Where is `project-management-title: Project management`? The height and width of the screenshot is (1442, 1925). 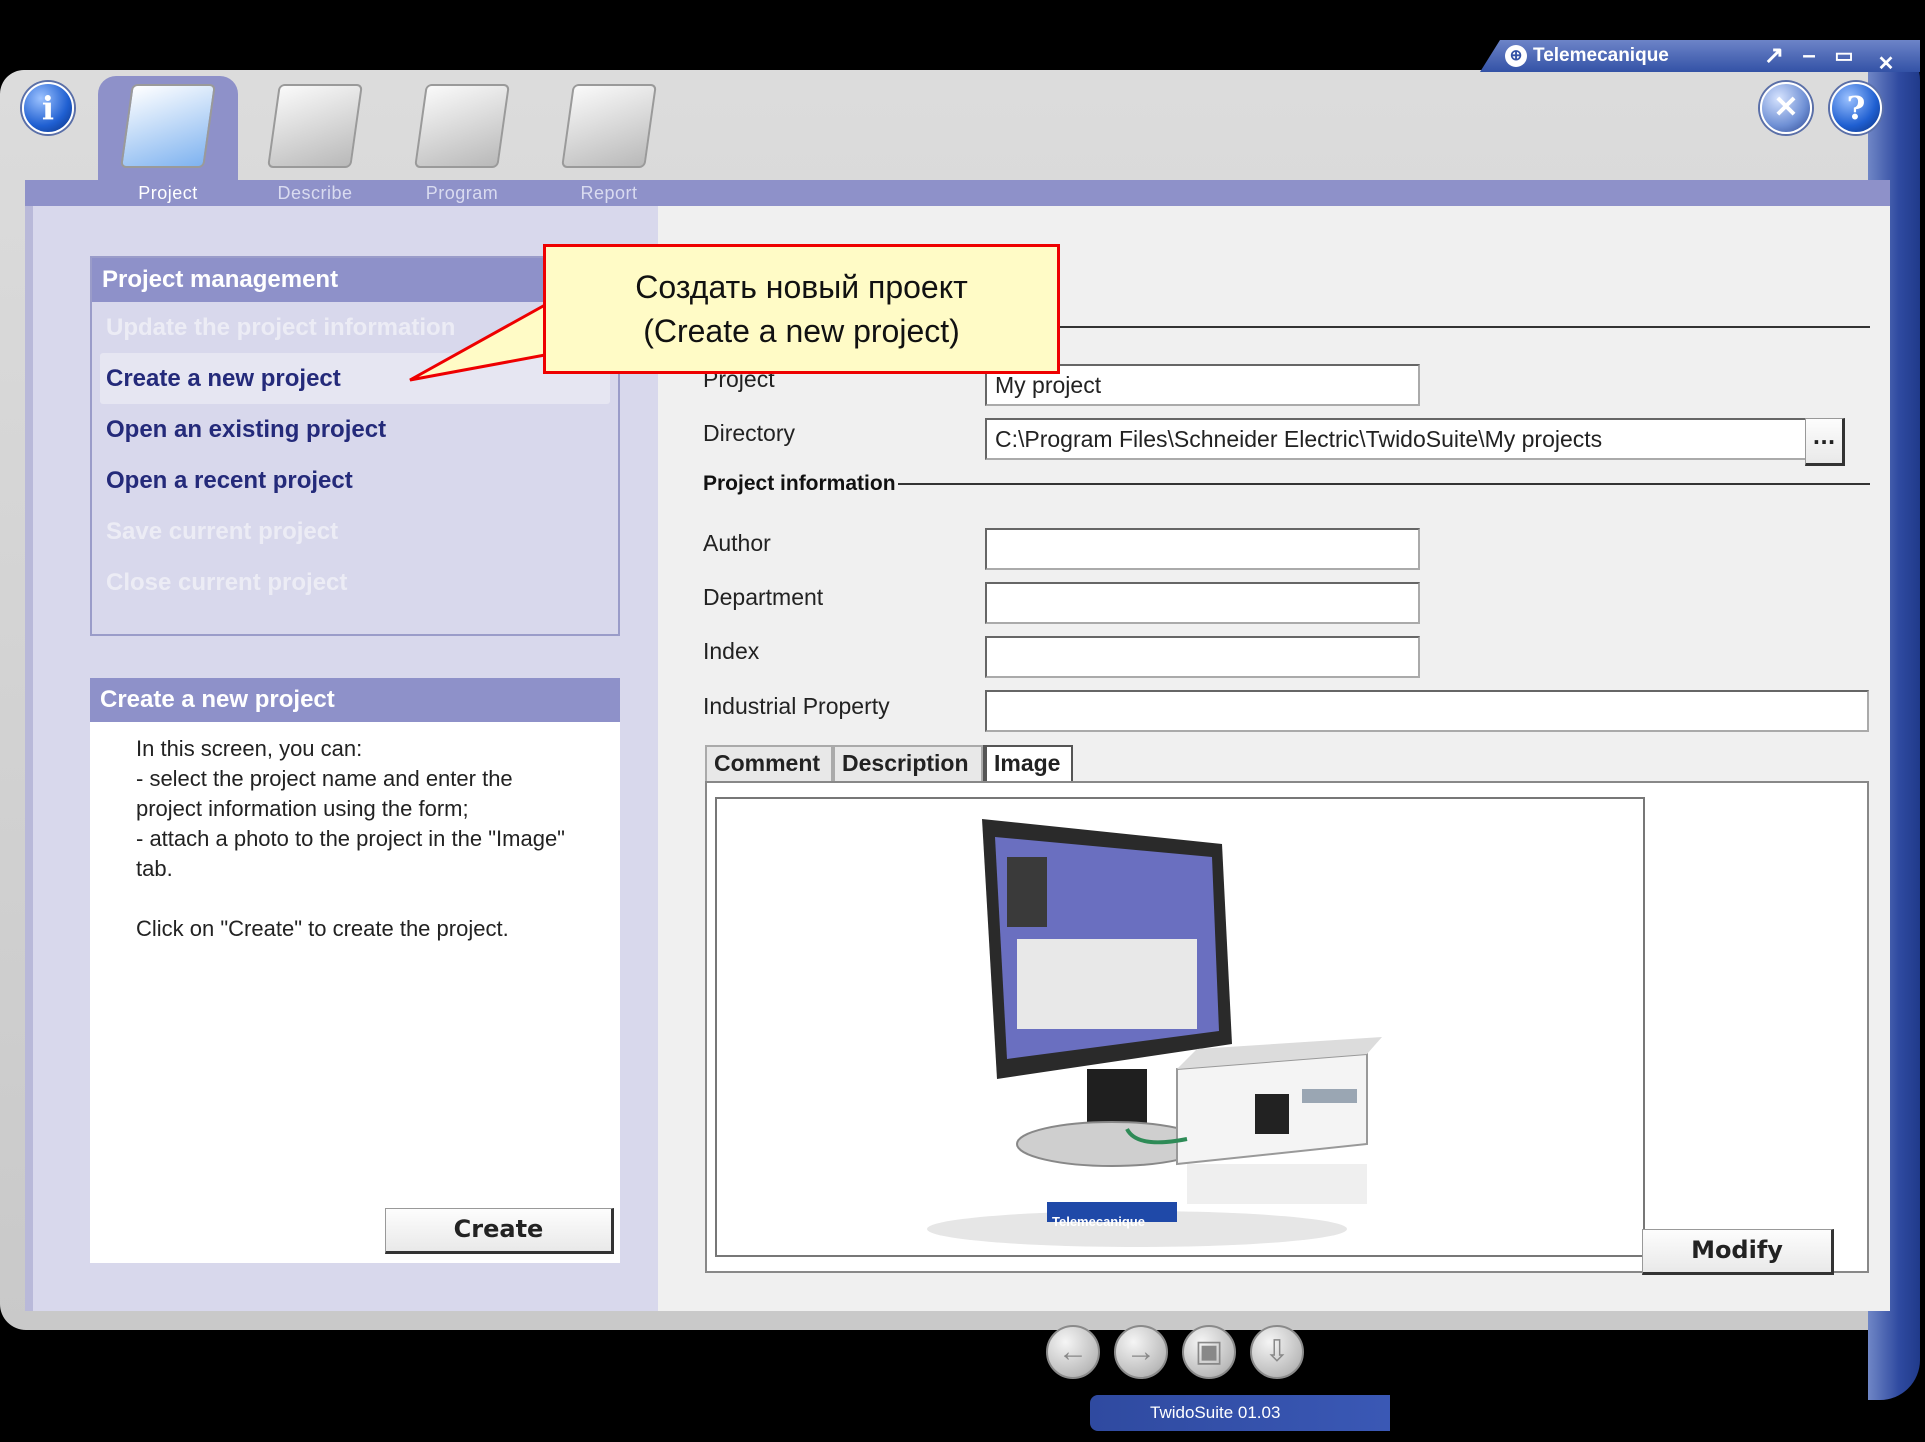
project-management-title: Project management is located at coordinates (355, 280).